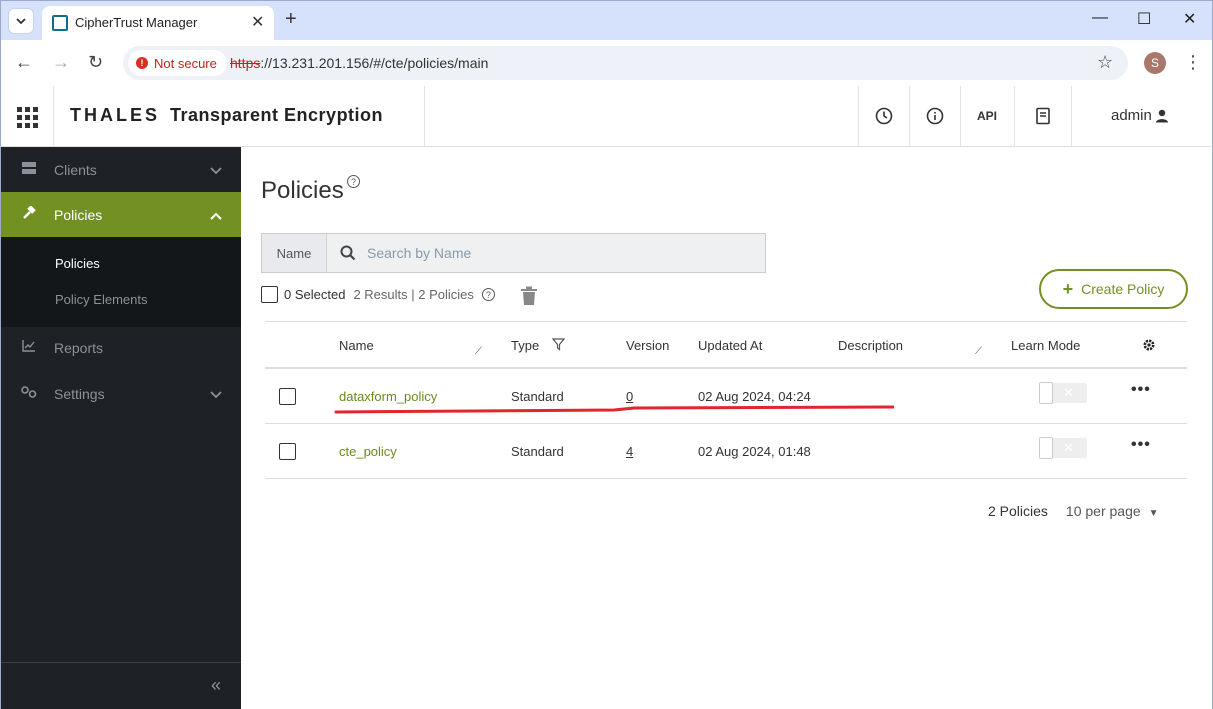 The width and height of the screenshot is (1213, 709). I want to click on info-icon, so click(934, 116).